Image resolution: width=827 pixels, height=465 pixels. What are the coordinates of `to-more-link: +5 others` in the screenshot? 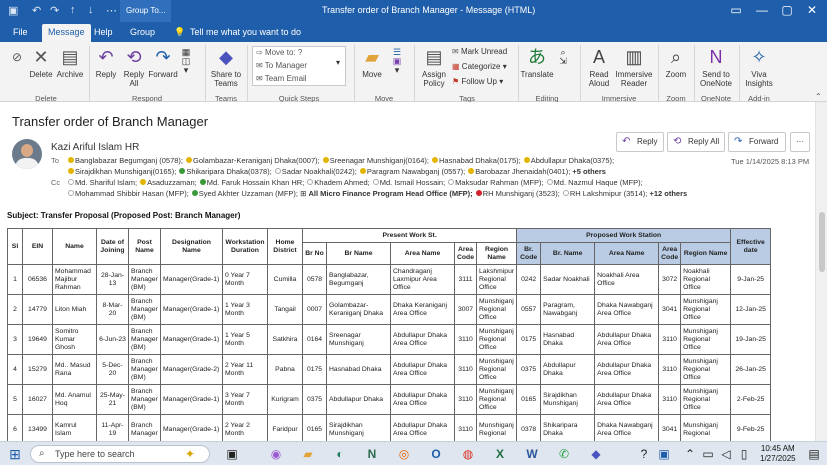 It's located at (589, 171).